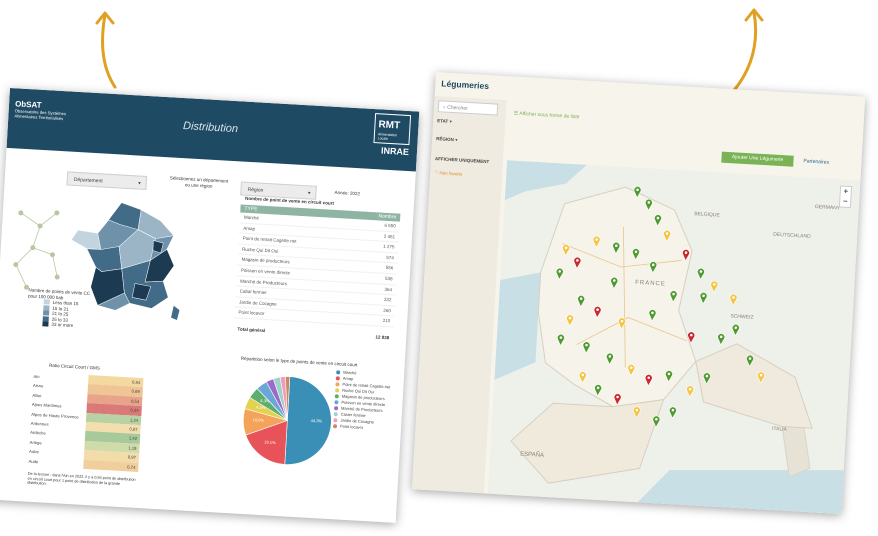 This screenshot has width=878, height=536. Describe the element at coordinates (390, 257) in the screenshot. I see `table-cell-value: 574` at that location.